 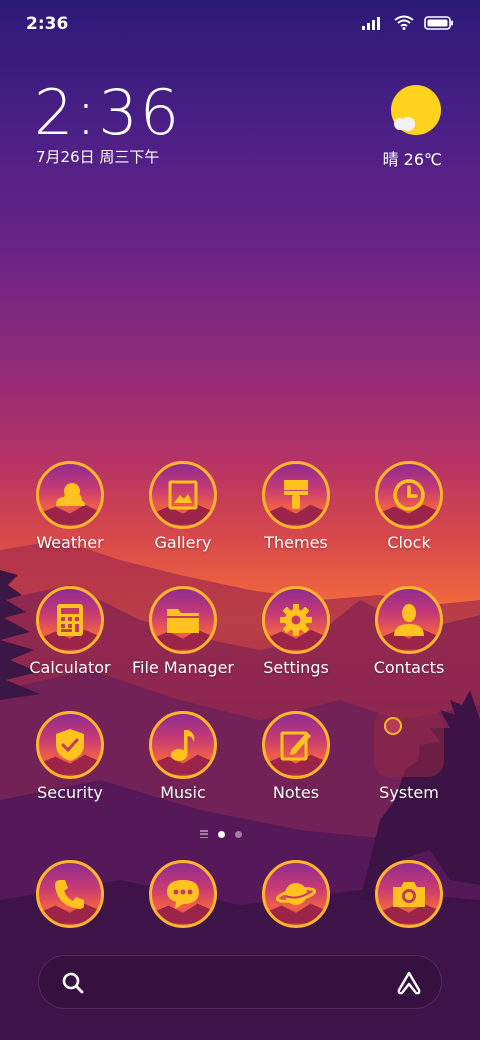 I want to click on message-icon, so click(x=183, y=894).